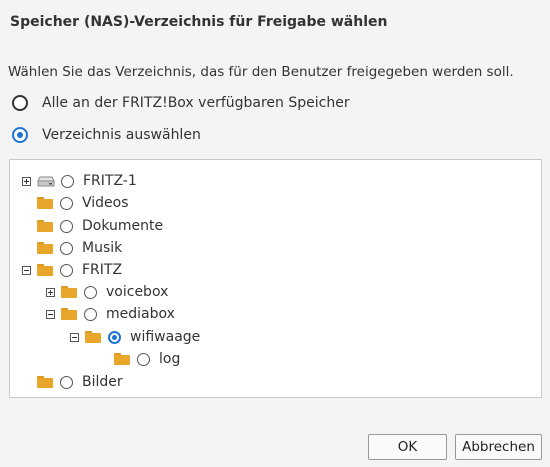 This screenshot has height=467, width=550. I want to click on cancel-button: Abbrechen, so click(498, 447).